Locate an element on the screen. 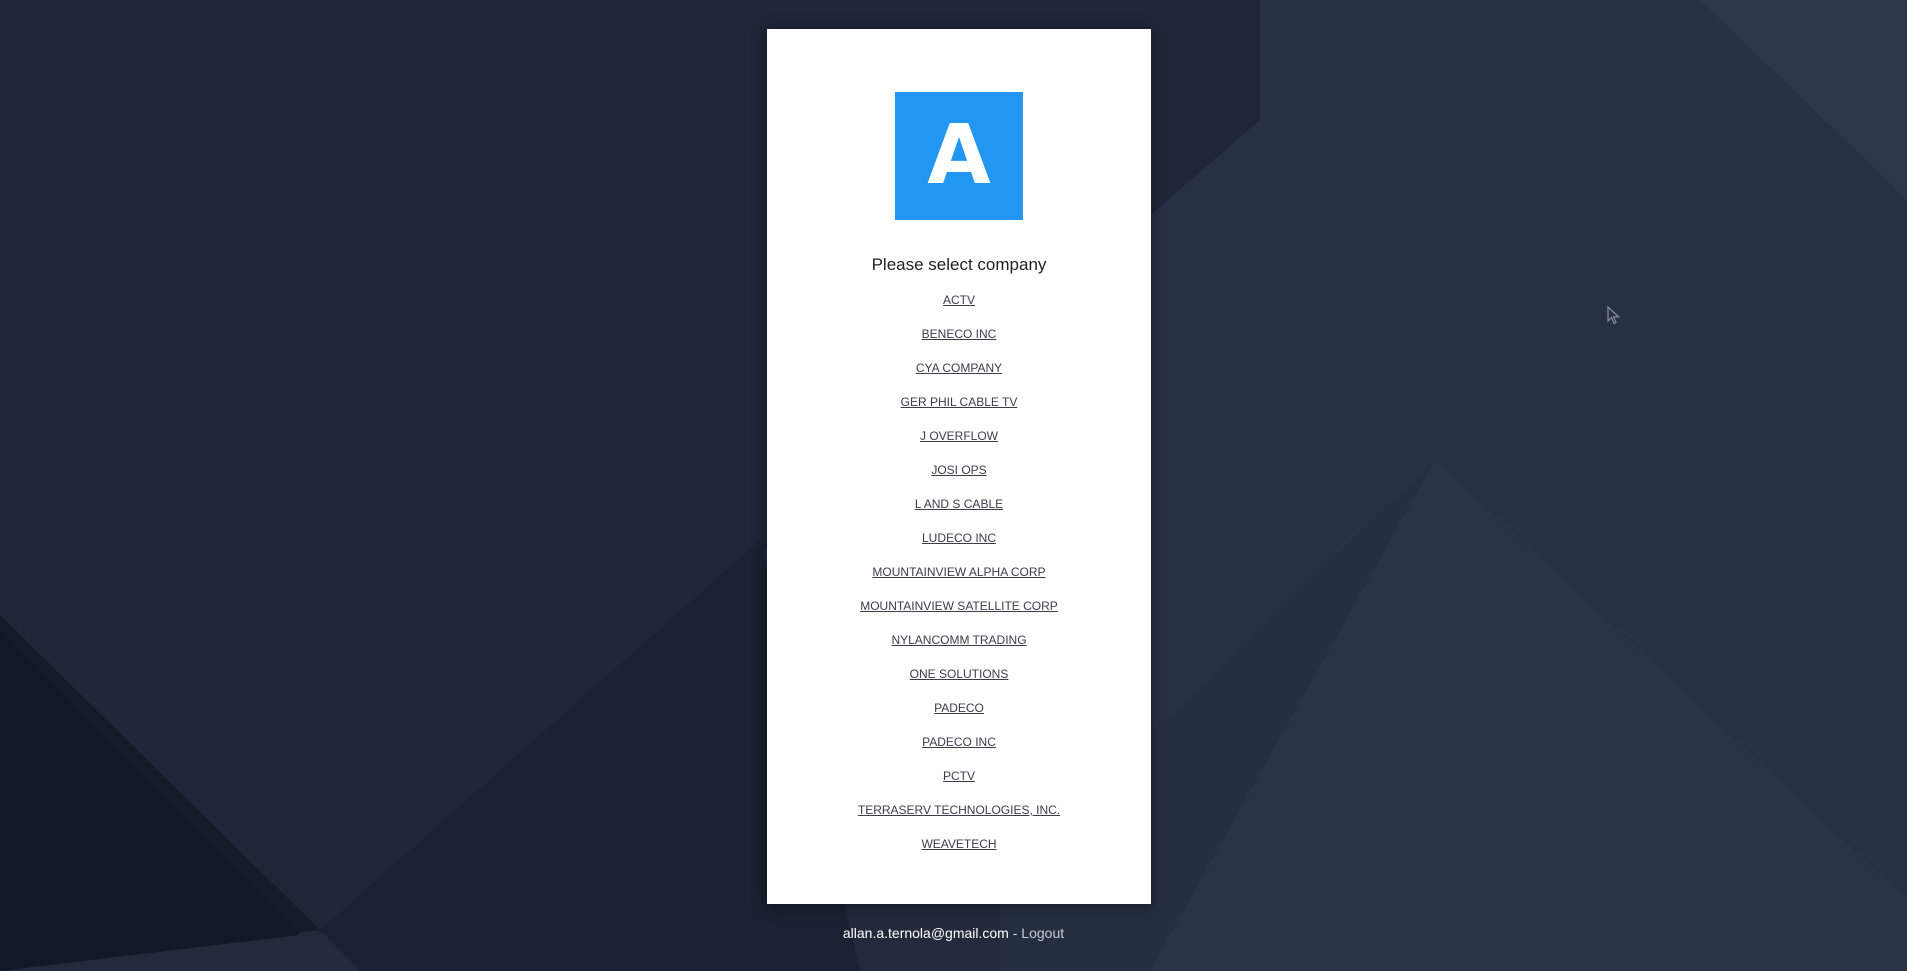 The image size is (1907, 971). company-link-ludeco-inc: LUDECO INC is located at coordinates (959, 538).